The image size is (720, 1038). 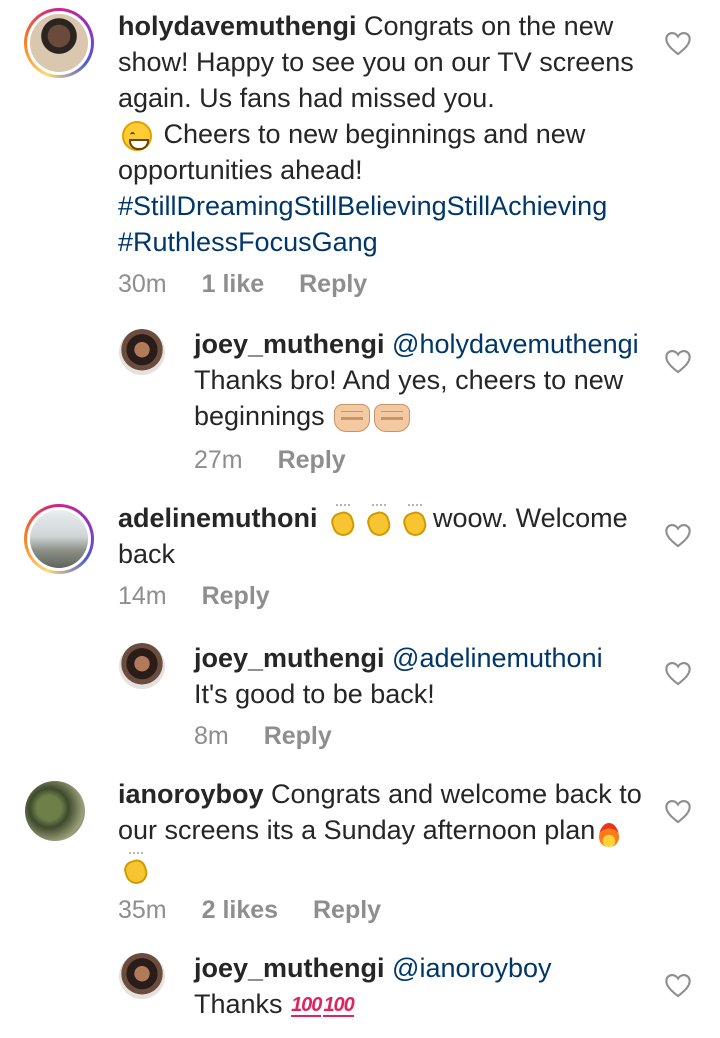 What do you see at coordinates (424, 986) in the screenshot?
I see `comment-text: joey_muthengi @ianoroyboy Thanks 100 100` at bounding box center [424, 986].